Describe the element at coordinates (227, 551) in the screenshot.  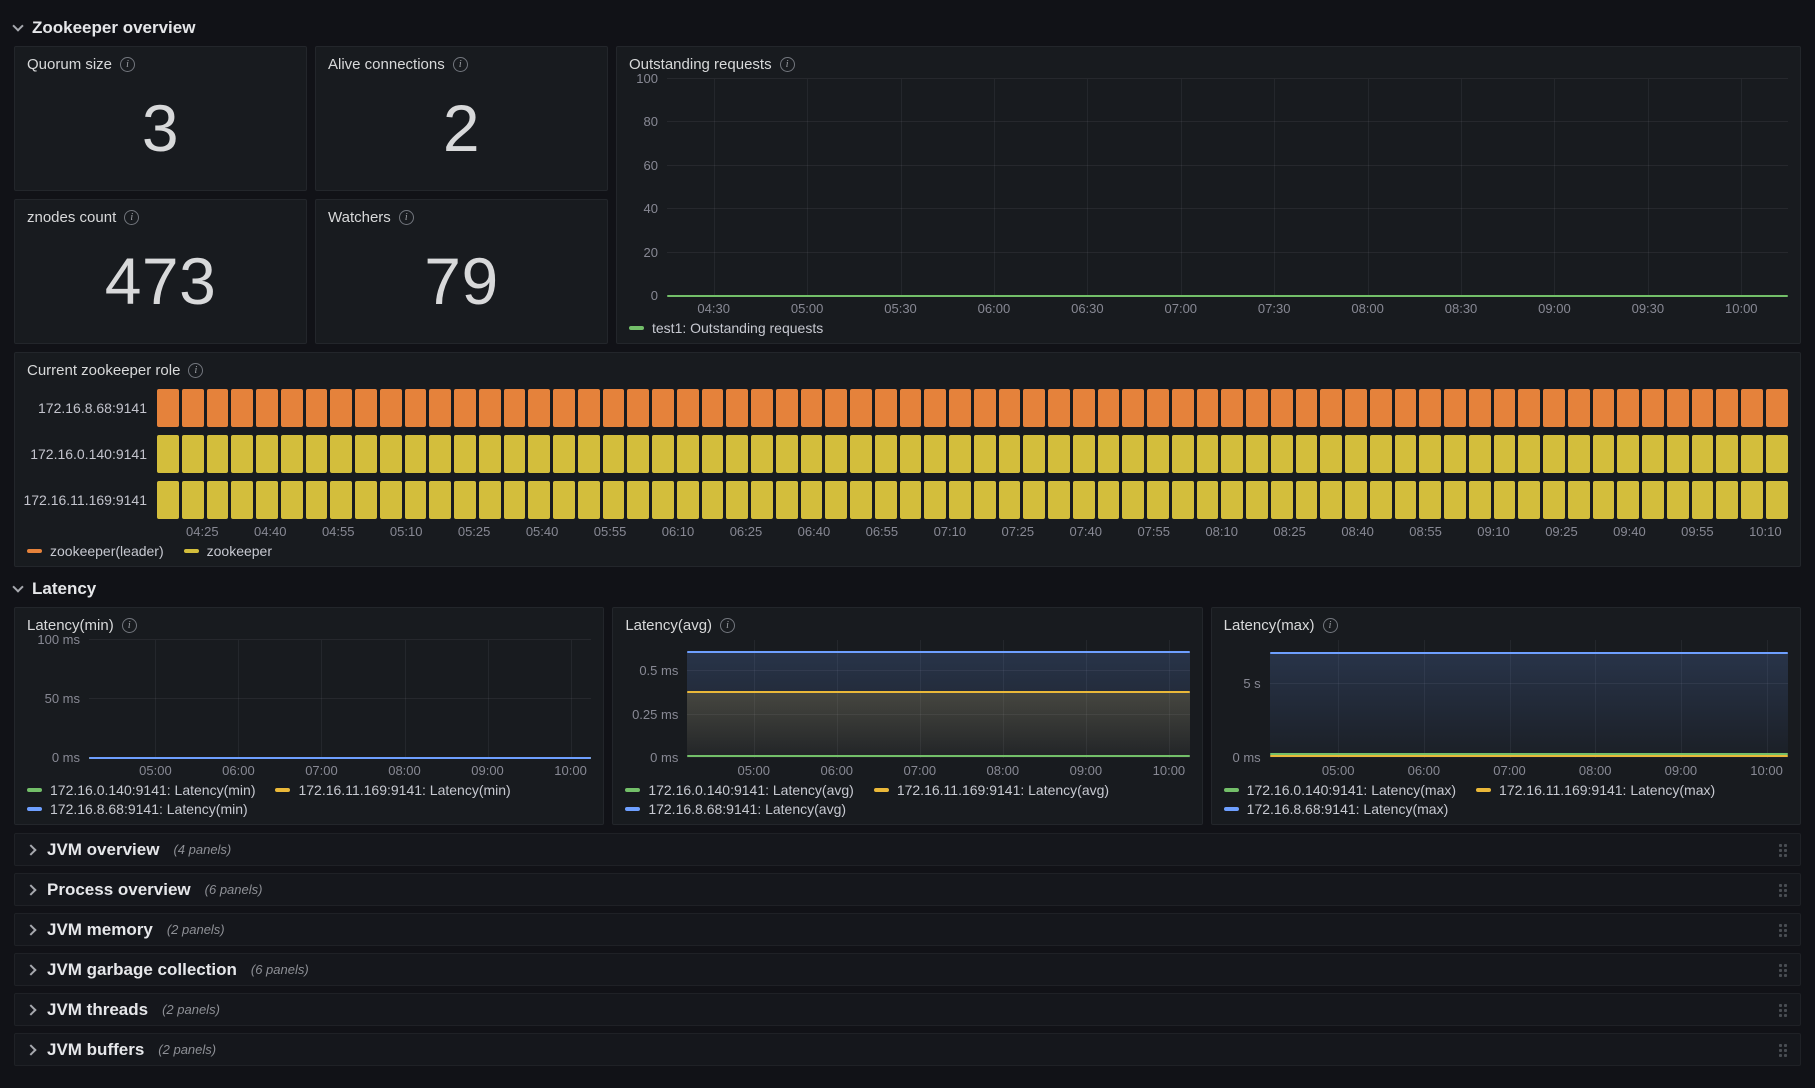
I see `legend-item: zookeeper` at that location.